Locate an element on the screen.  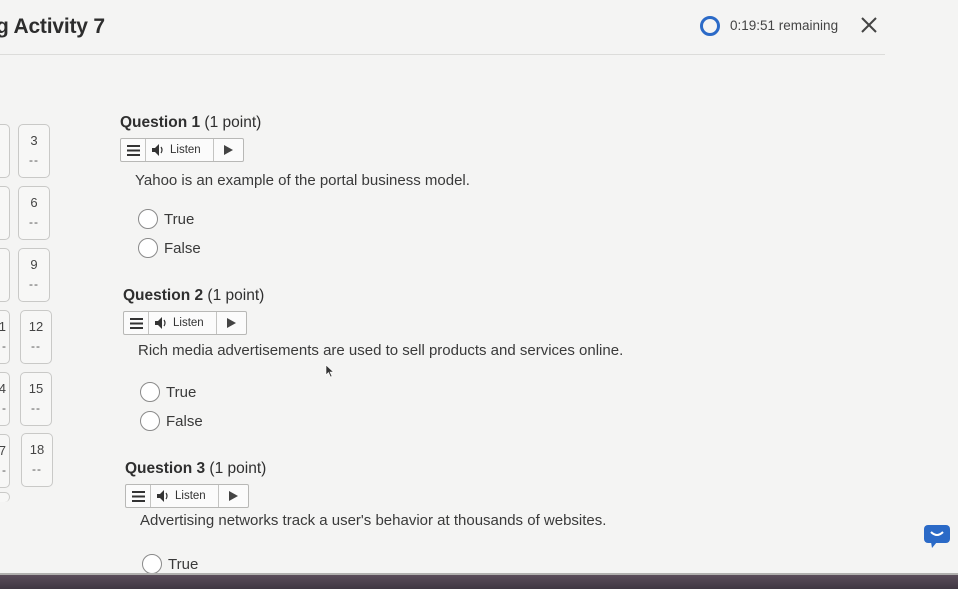
nav-cell-question: 3 -- is located at coordinates (34, 151).